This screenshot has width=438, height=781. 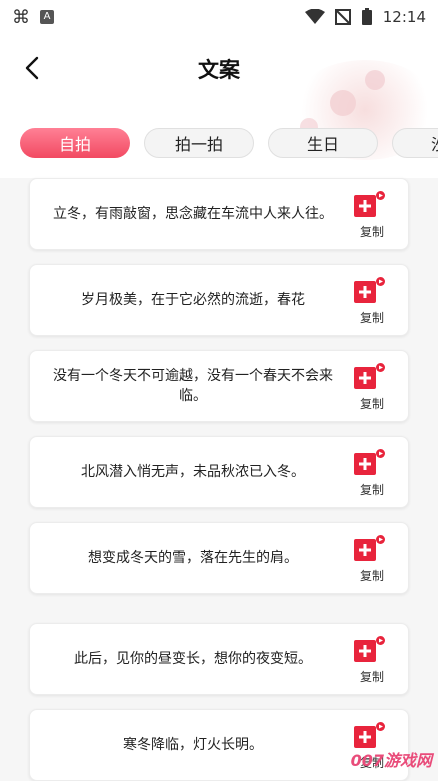 I want to click on no-signal-icon, so click(x=342, y=17).